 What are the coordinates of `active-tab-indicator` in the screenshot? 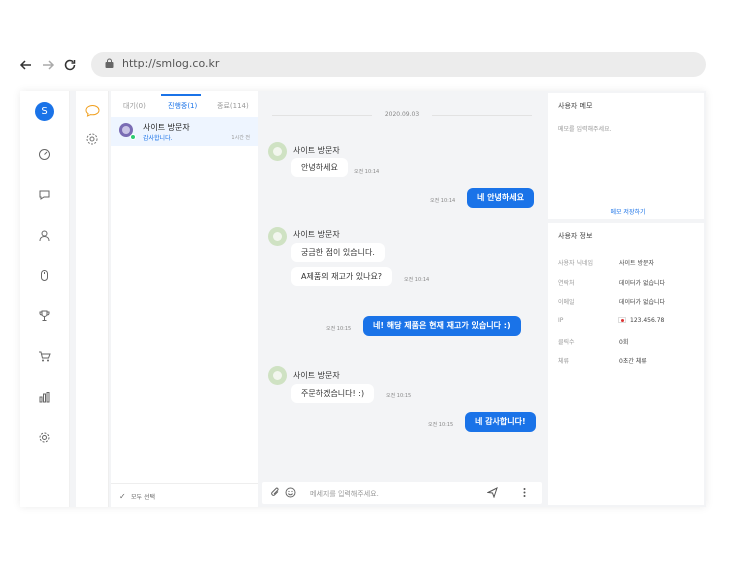 It's located at (181, 95).